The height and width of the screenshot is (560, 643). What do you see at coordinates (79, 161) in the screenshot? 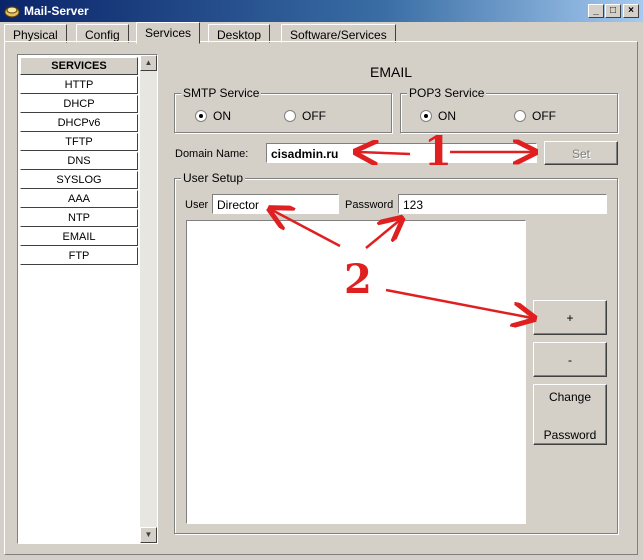
I see `service-dns: DNS` at bounding box center [79, 161].